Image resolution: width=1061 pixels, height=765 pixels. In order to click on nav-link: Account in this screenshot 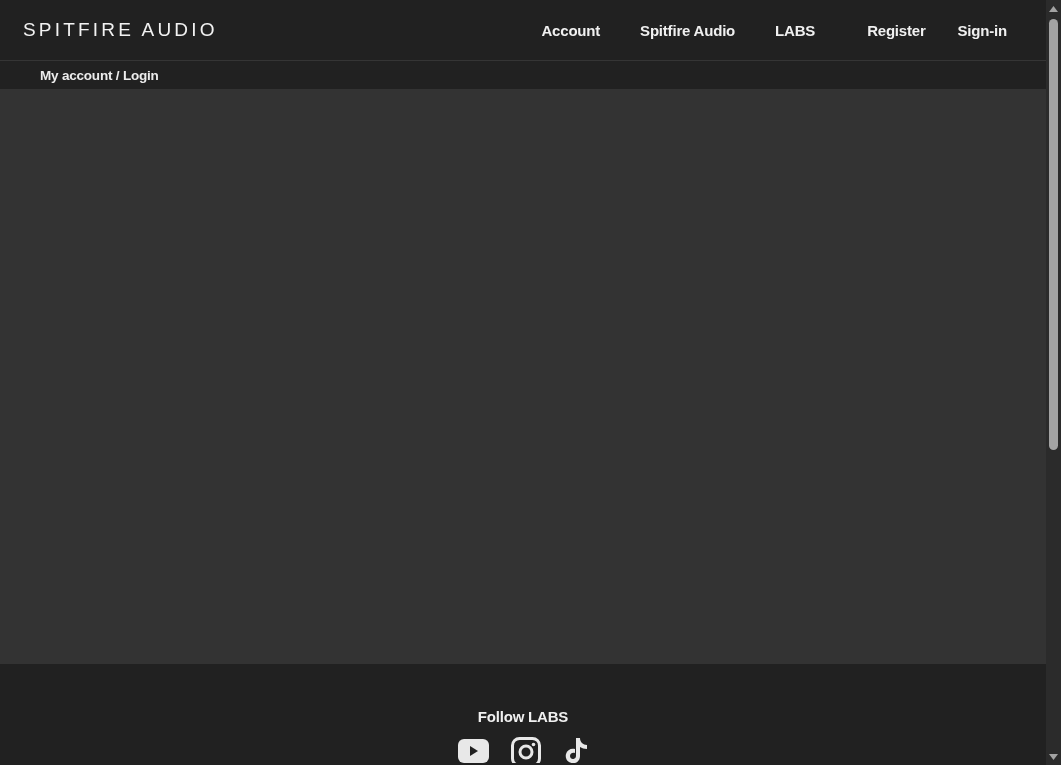, I will do `click(571, 30)`.